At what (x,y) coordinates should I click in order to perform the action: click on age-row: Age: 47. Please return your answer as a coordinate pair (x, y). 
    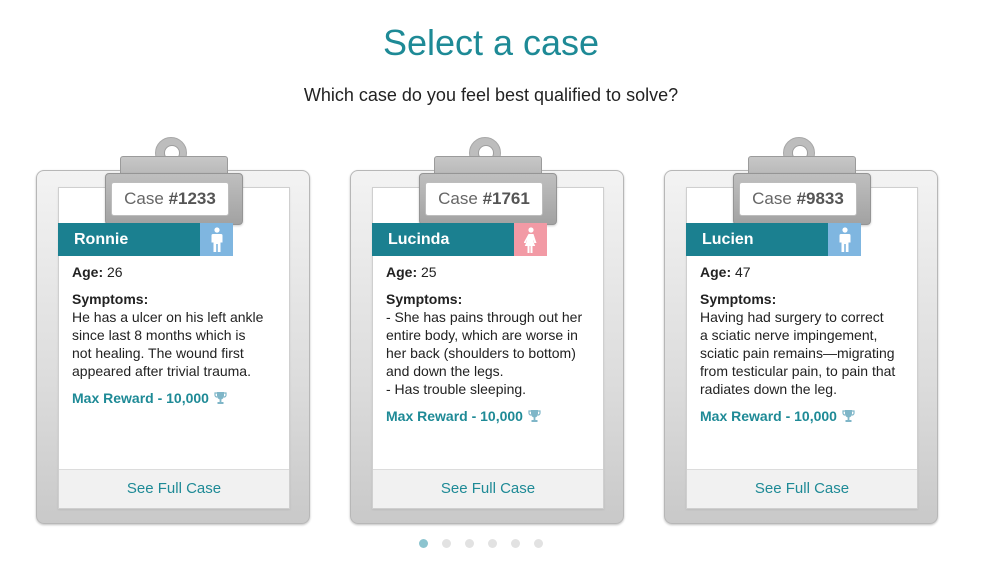
    Looking at the image, I should click on (806, 272).